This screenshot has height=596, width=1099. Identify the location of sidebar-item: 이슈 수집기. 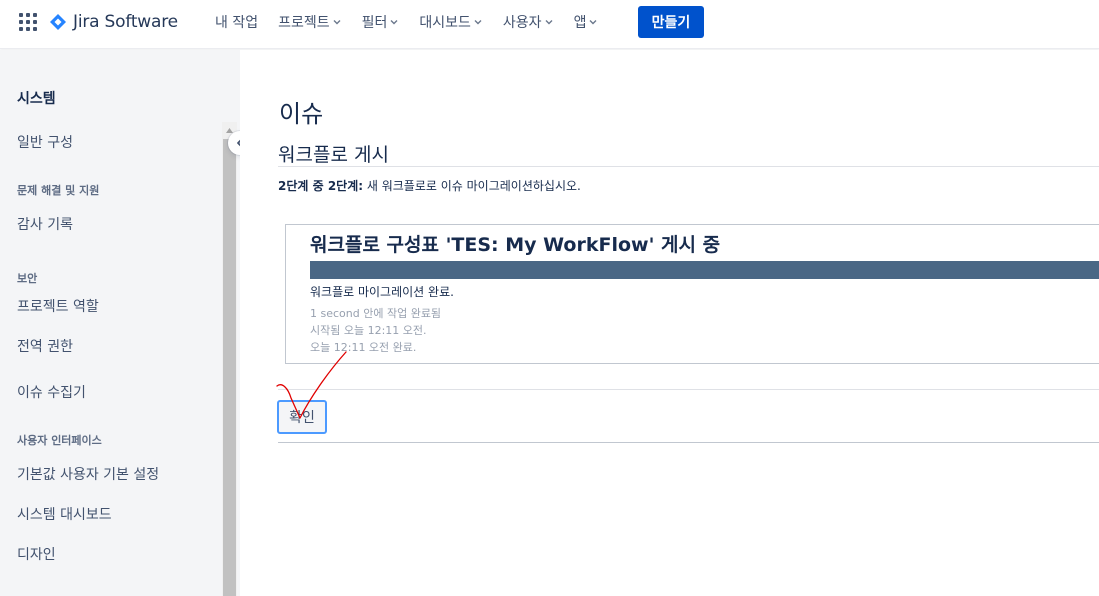
(51, 392).